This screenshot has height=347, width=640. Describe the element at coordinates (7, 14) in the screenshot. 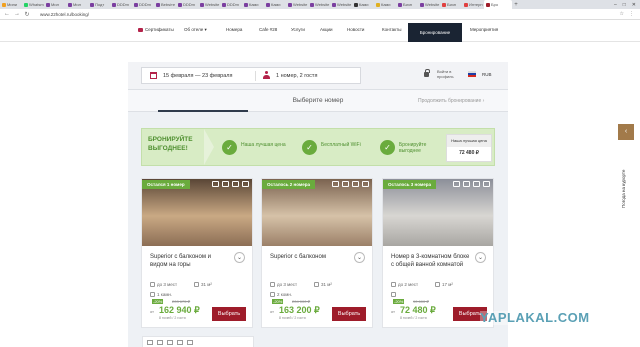

I see `back-icon: ←` at that location.